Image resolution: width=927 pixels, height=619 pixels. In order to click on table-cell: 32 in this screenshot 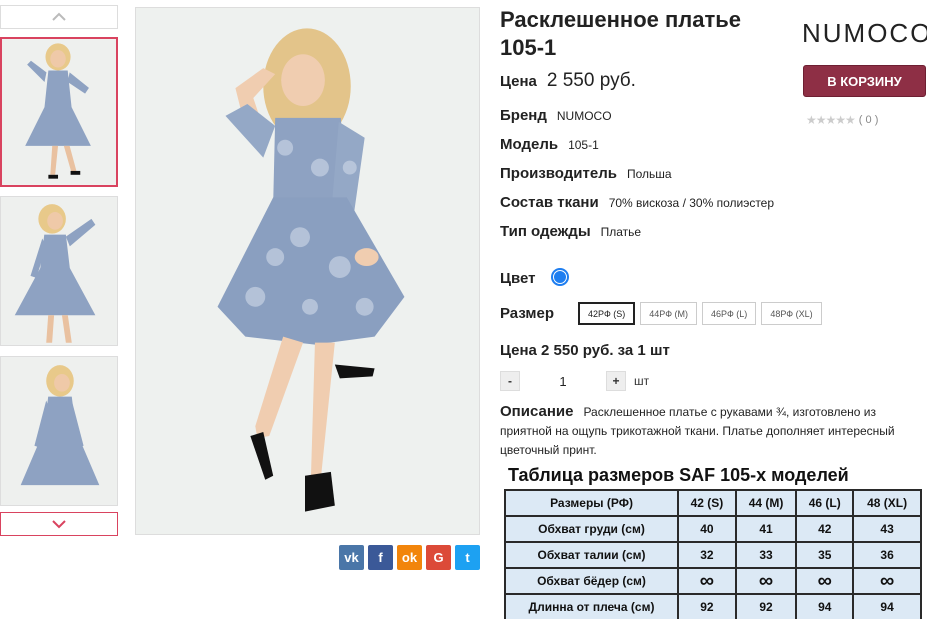, I will do `click(707, 555)`.